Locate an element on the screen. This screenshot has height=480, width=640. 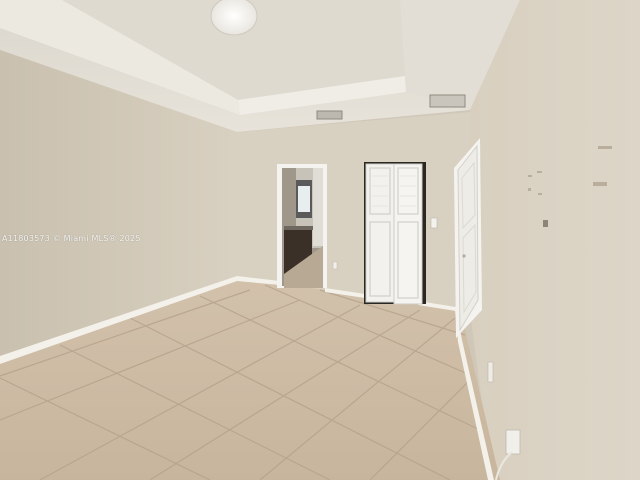
wall-outlet is located at coordinates (335, 265).